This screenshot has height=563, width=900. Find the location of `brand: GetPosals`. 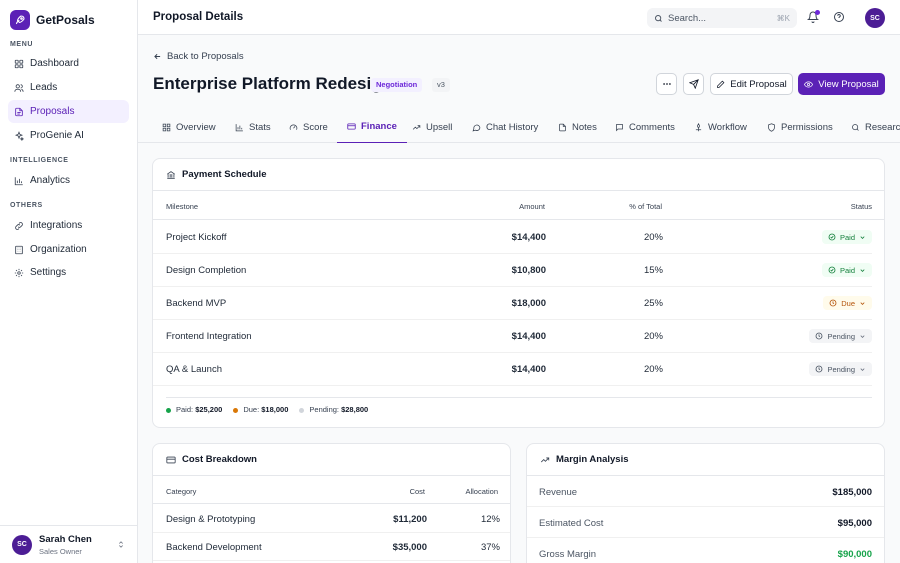

brand: GetPosals is located at coordinates (52, 20).